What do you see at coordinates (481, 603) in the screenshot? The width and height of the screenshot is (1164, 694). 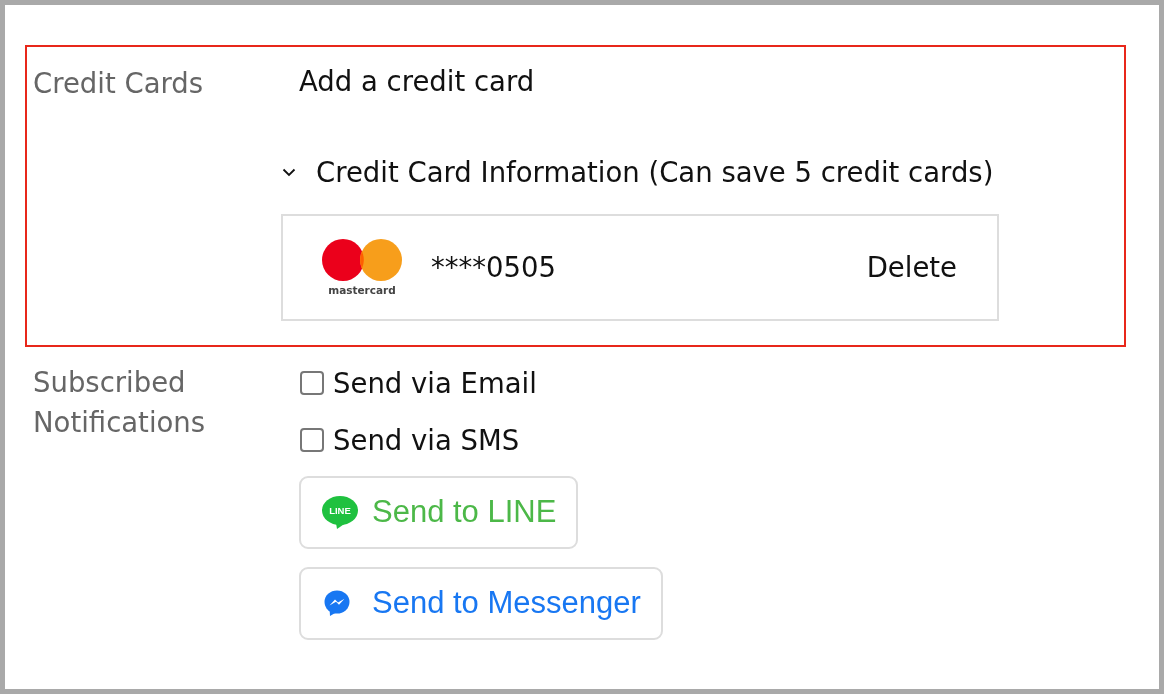 I see `send-button: Send to Messenger` at bounding box center [481, 603].